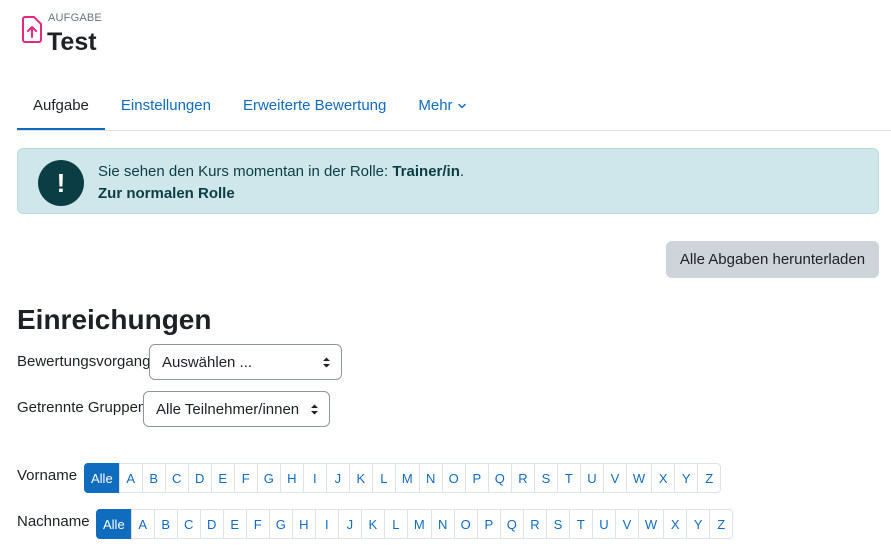 Image resolution: width=891 pixels, height=549 pixels. I want to click on tabs-divider, so click(454, 130).